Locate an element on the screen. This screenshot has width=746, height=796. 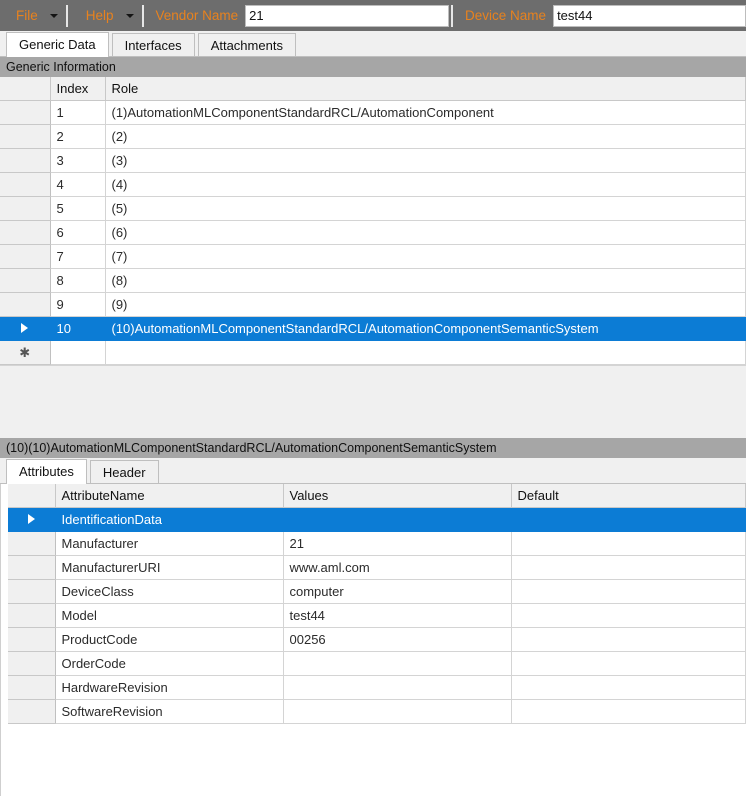
cell-index: 9 is located at coordinates (78, 304).